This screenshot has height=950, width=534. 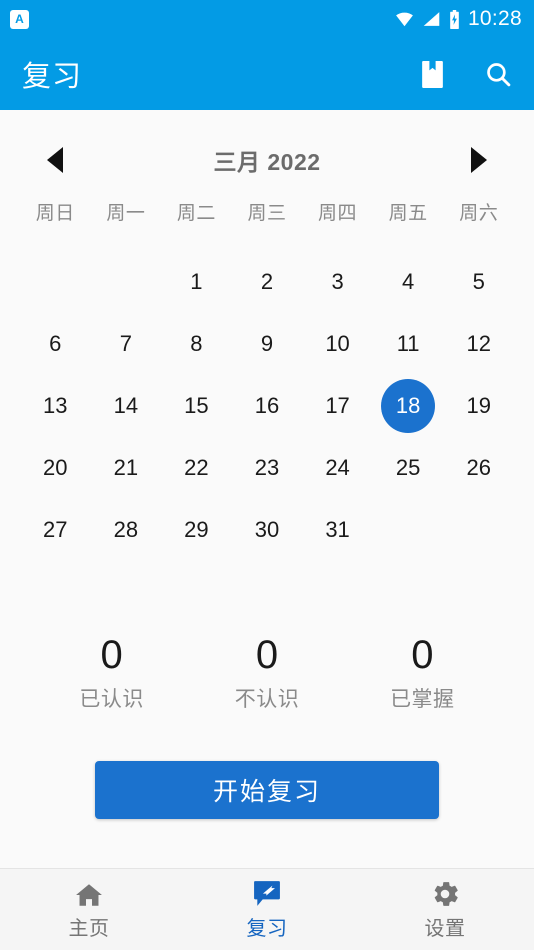 I want to click on gear-icon, so click(x=445, y=893).